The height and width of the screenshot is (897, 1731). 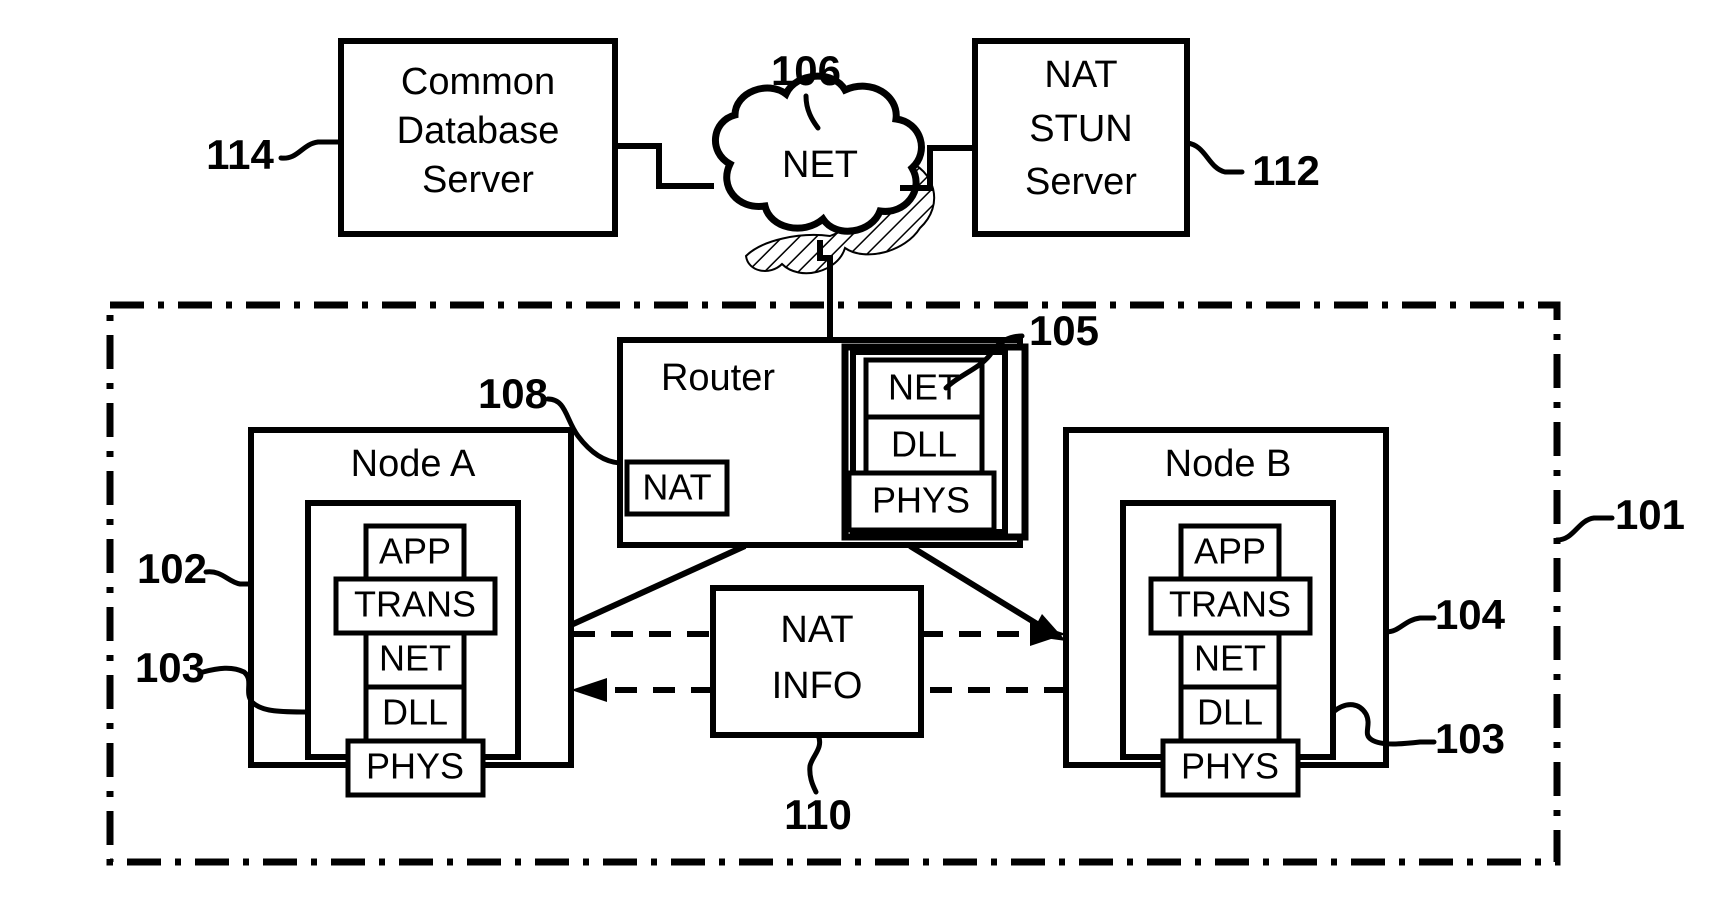 What do you see at coordinates (240, 154) in the screenshot?
I see `ref-numeral-114: 114` at bounding box center [240, 154].